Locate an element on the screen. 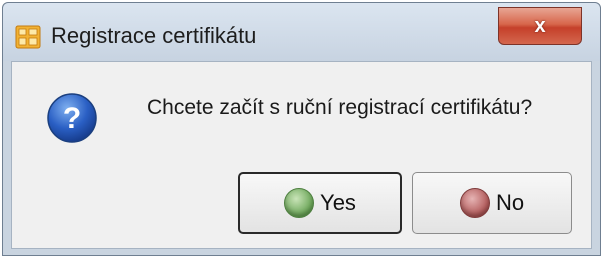 The height and width of the screenshot is (258, 603). yes-button-label: Yes is located at coordinates (338, 202).